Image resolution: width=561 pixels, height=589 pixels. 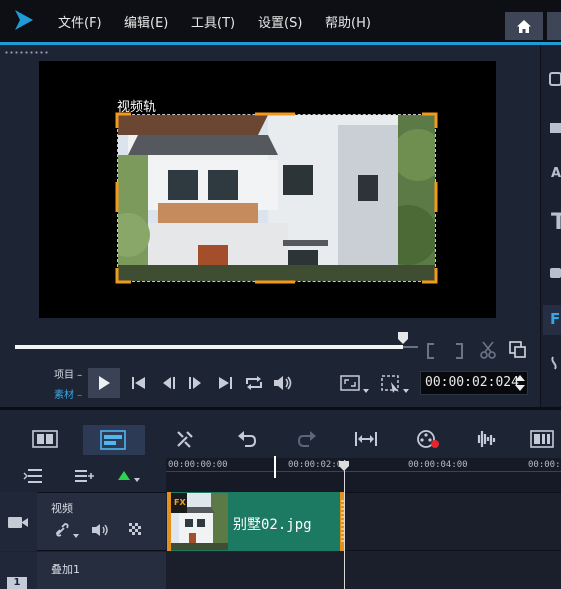 What do you see at coordinates (65, 569) in the screenshot?
I see `overlay-track-name: 叠加1` at bounding box center [65, 569].